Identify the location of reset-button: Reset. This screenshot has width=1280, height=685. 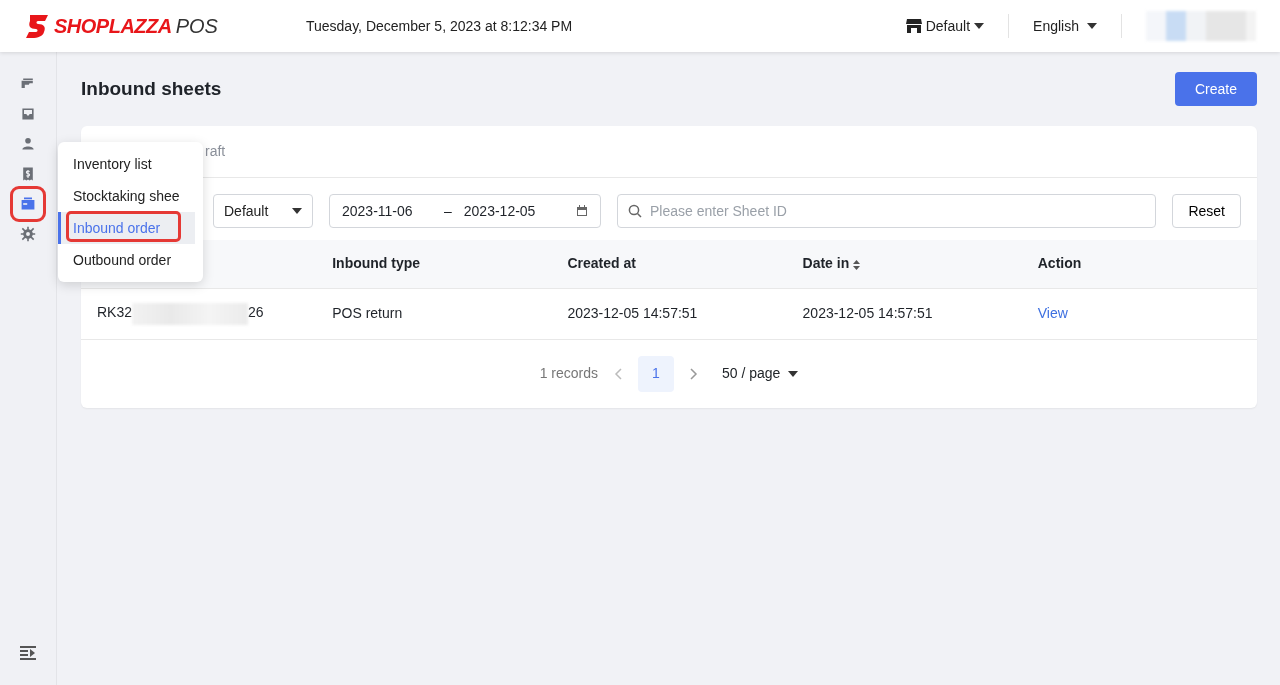
(1206, 211).